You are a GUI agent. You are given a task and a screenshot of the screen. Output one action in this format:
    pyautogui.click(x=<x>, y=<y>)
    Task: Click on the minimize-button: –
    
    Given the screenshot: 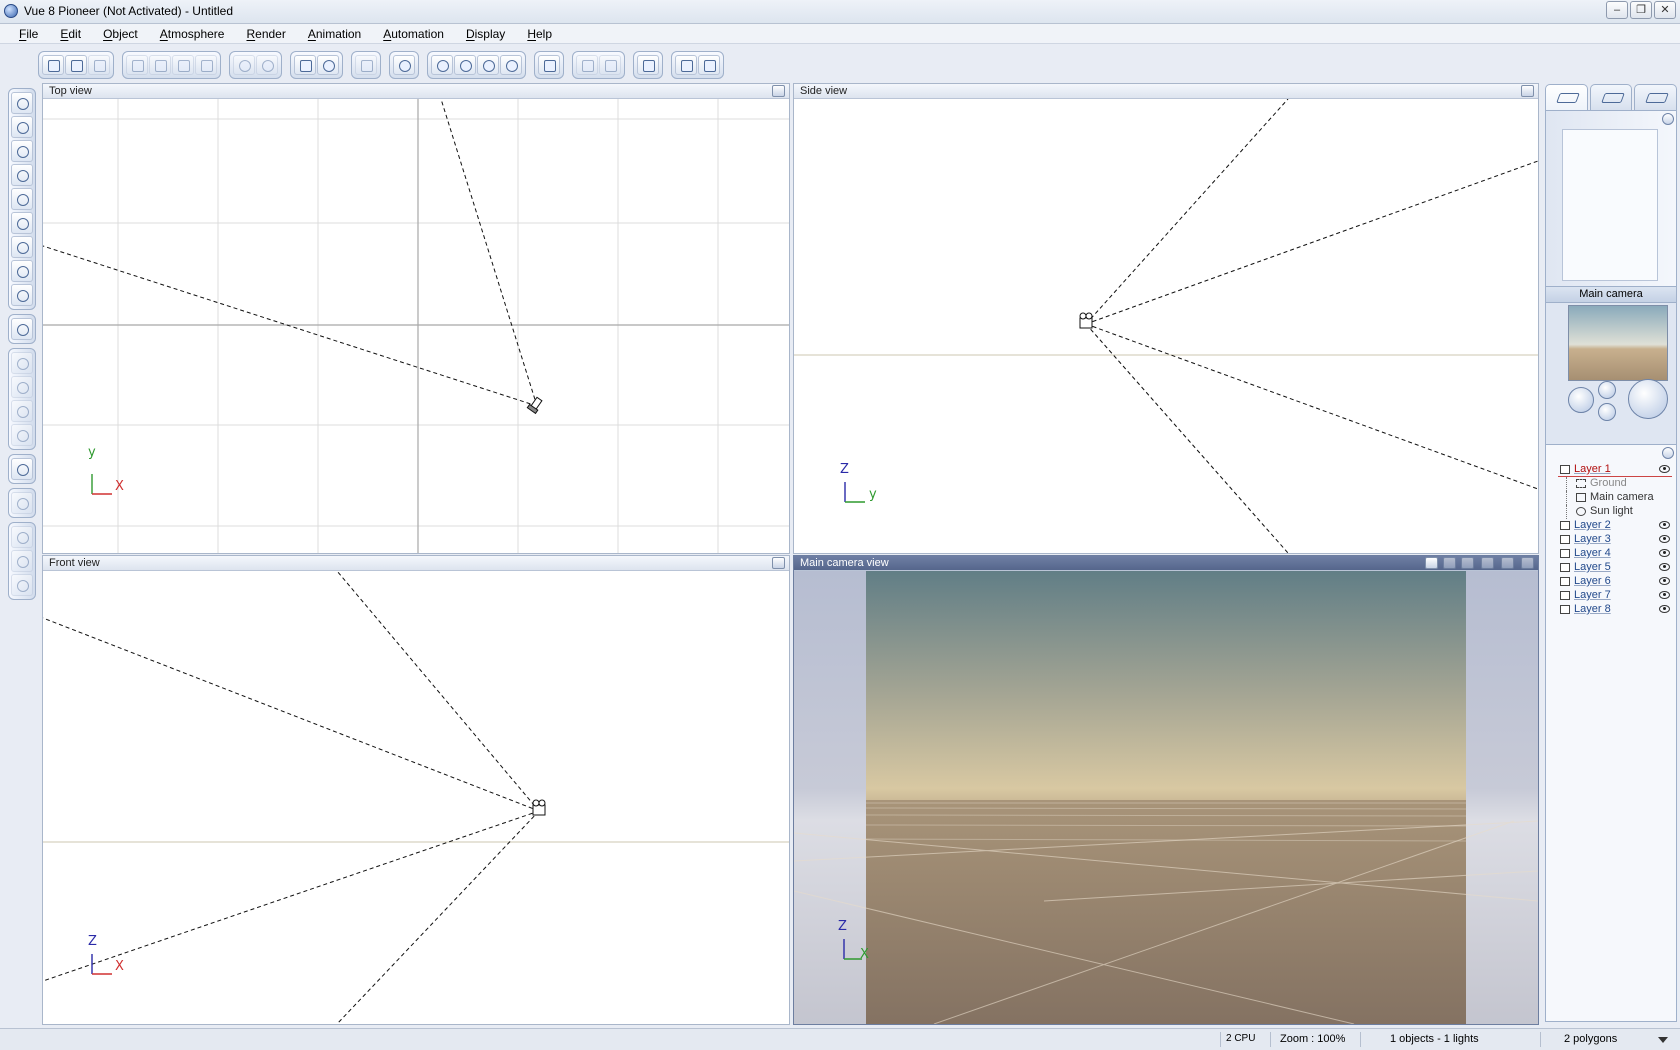 What is the action you would take?
    pyautogui.click(x=1617, y=10)
    